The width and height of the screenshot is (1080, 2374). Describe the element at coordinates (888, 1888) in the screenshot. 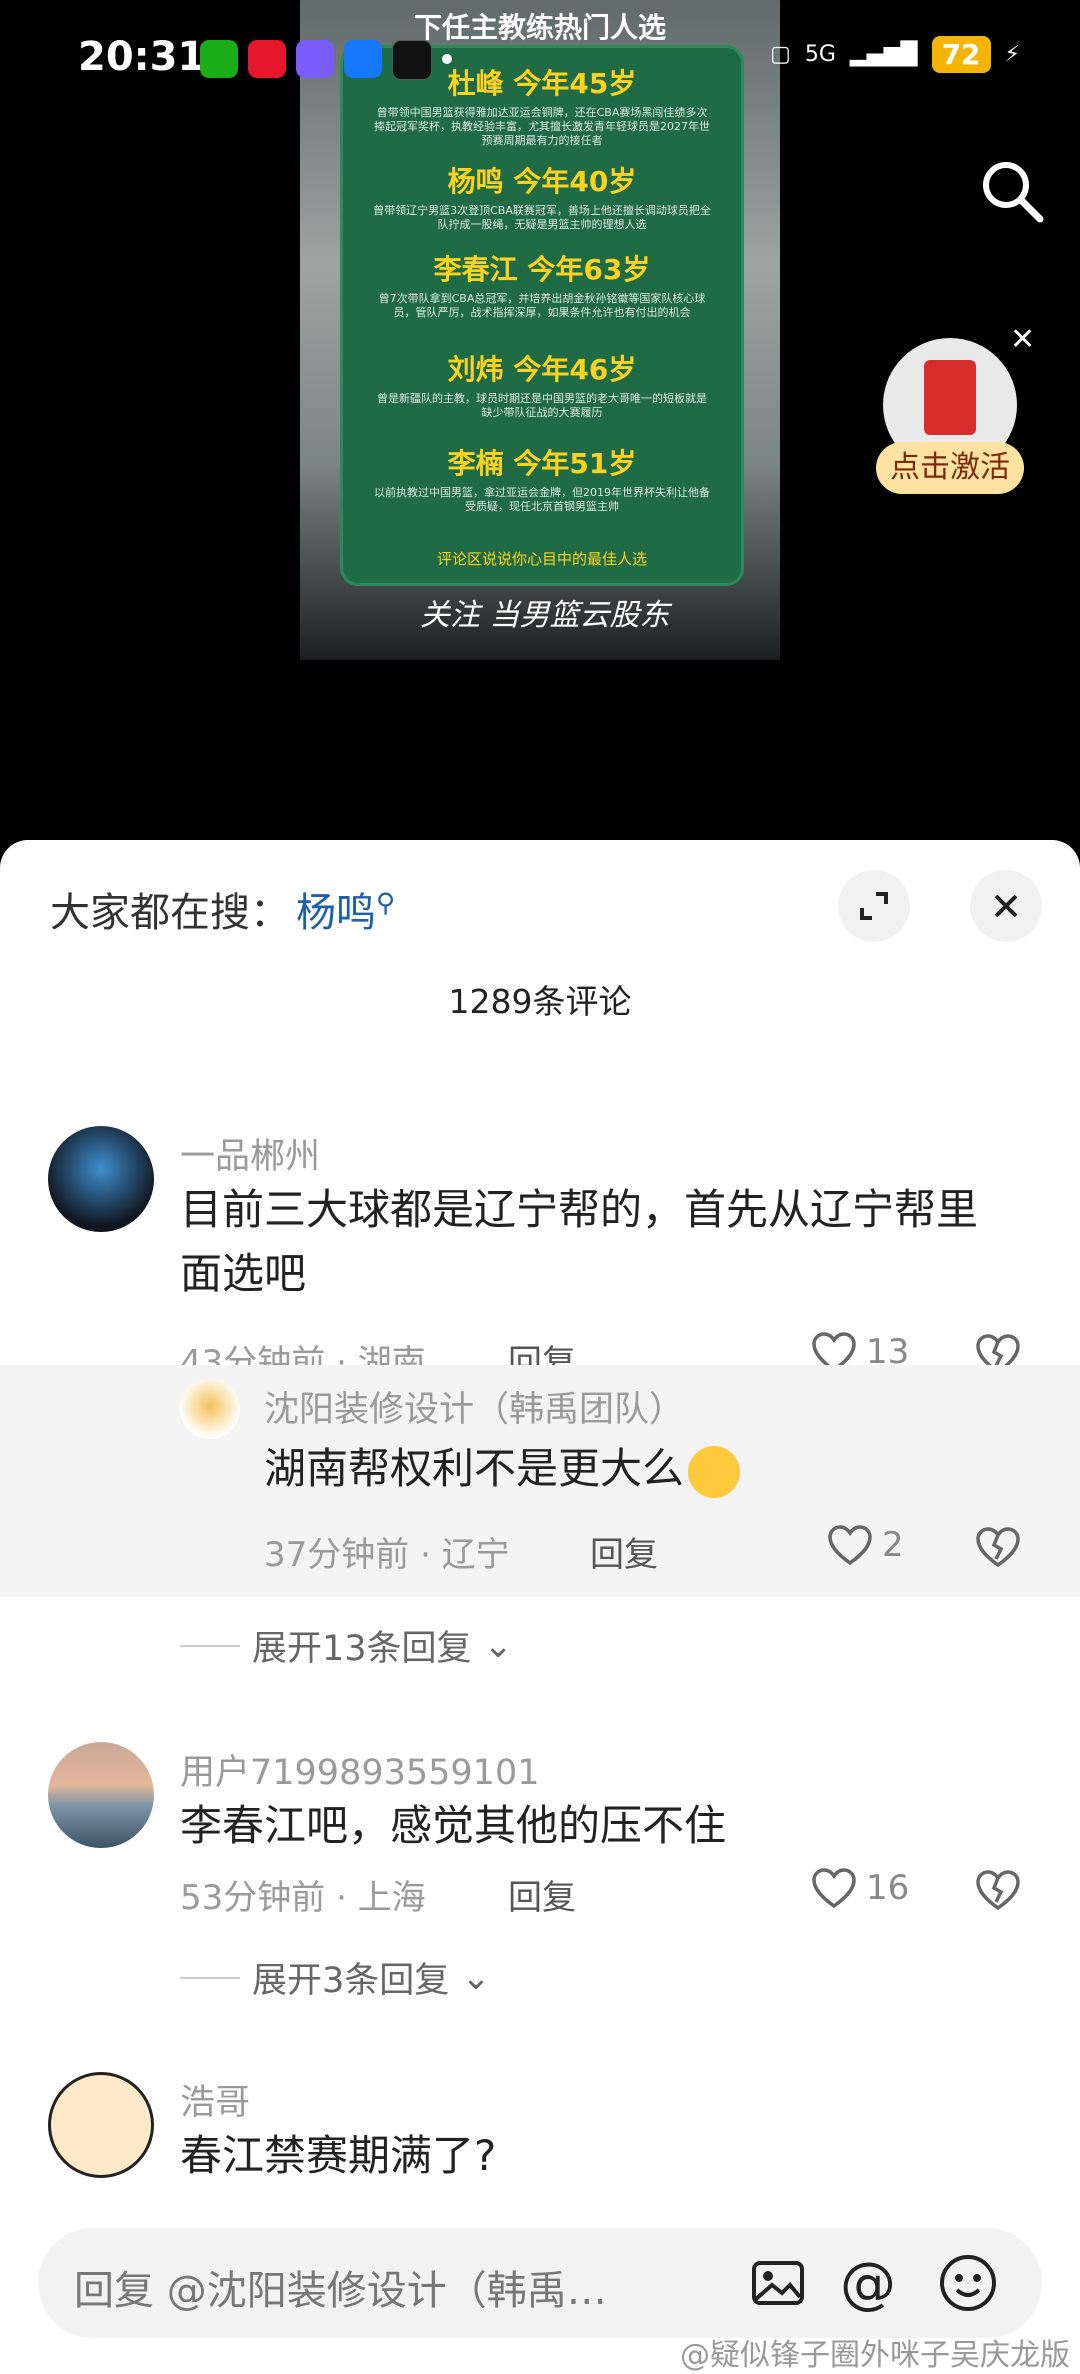

I see `like-count: 16` at that location.